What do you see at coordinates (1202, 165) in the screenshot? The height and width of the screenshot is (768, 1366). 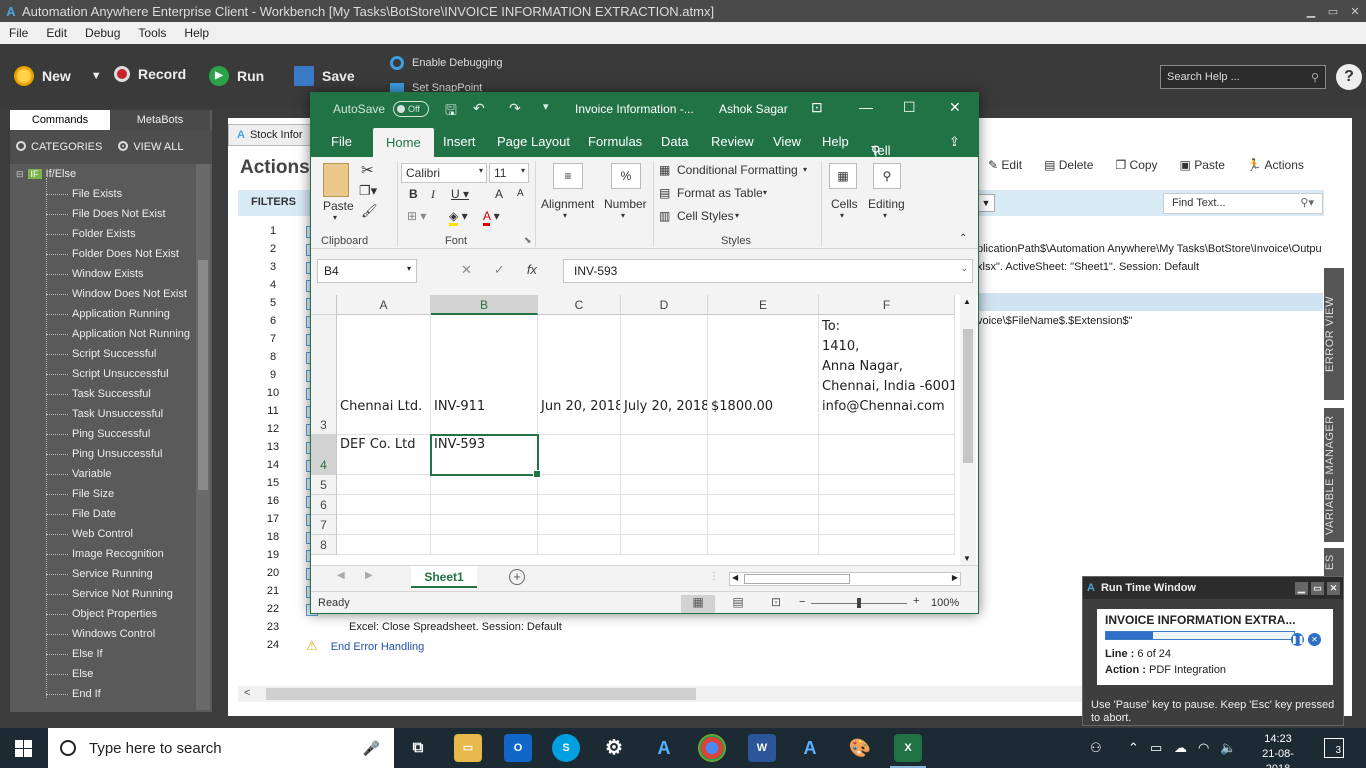 I see `paste-button: ▣ Paste` at bounding box center [1202, 165].